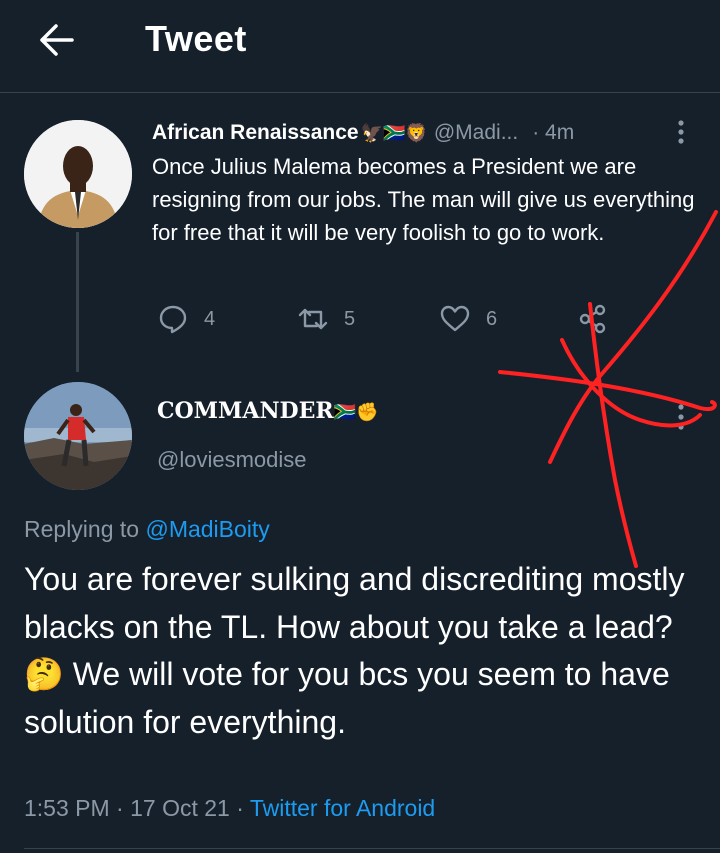  Describe the element at coordinates (356, 412) in the screenshot. I see `author-name-emojis: 🇿🇦✊` at that location.